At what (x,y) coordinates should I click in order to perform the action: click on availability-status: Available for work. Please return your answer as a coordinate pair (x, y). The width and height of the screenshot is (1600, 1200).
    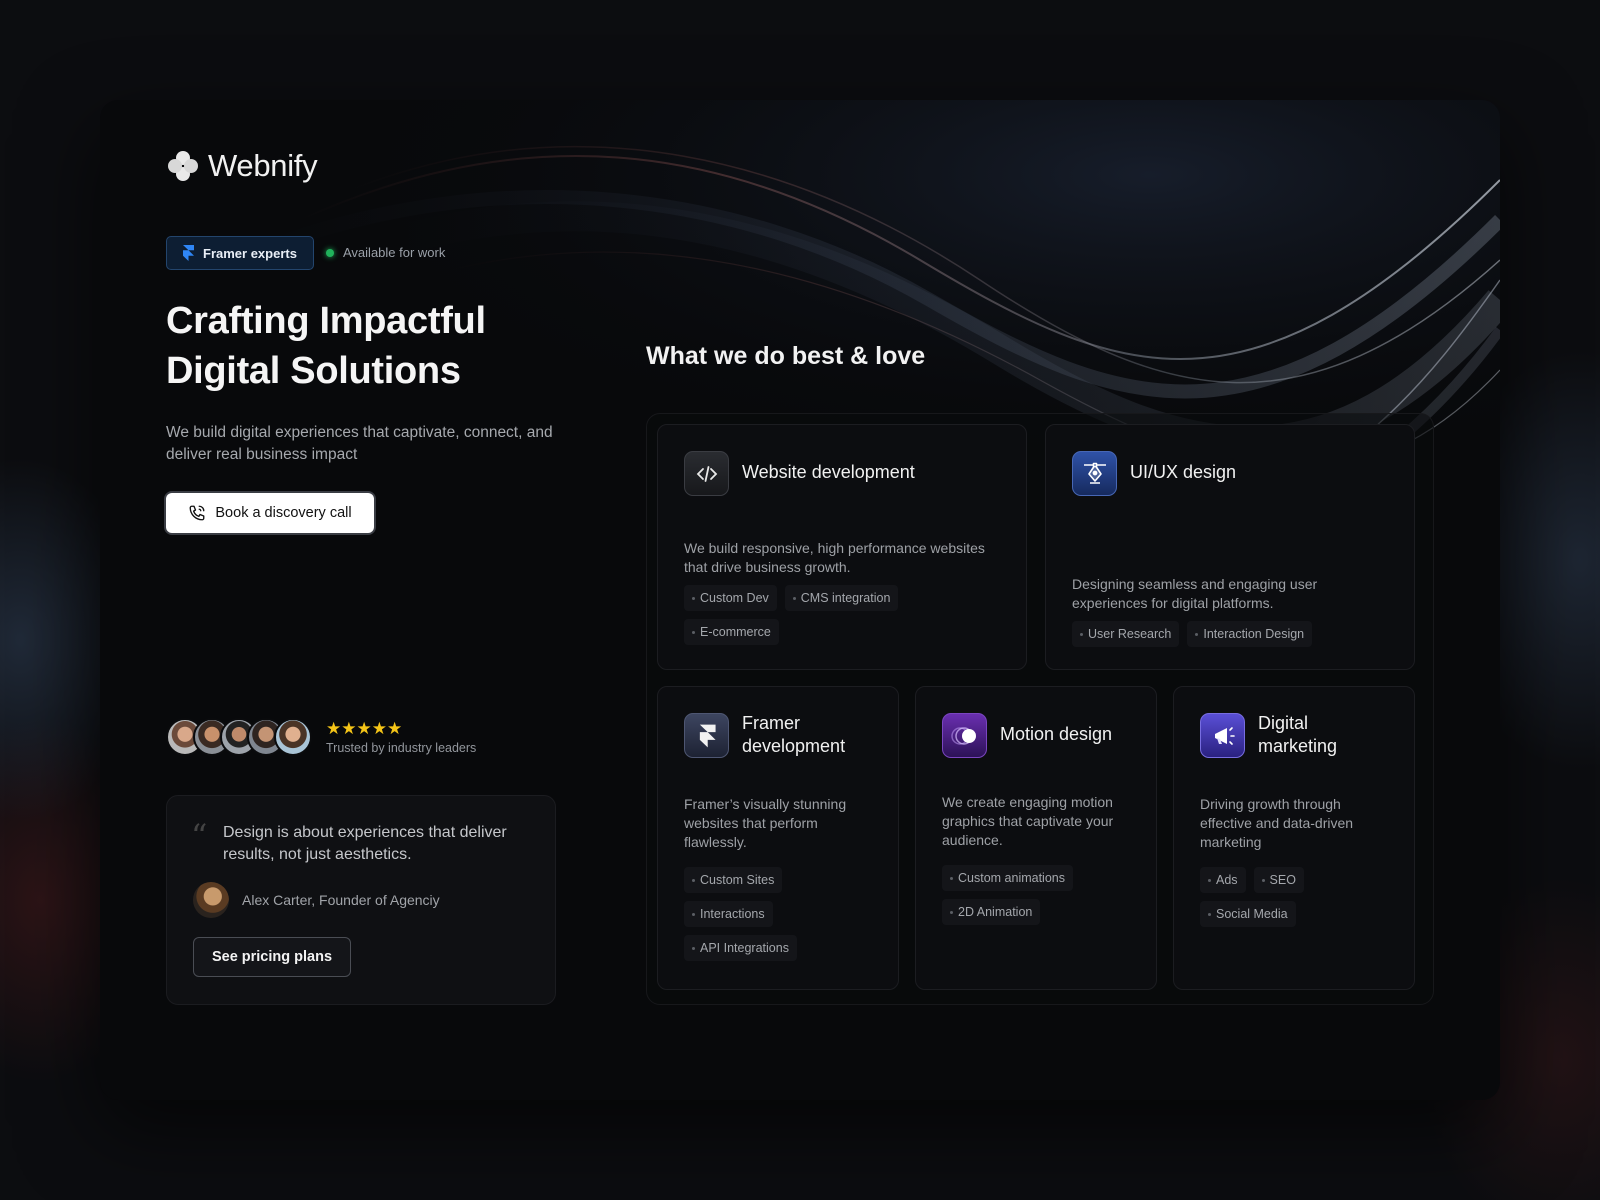
    Looking at the image, I should click on (385, 252).